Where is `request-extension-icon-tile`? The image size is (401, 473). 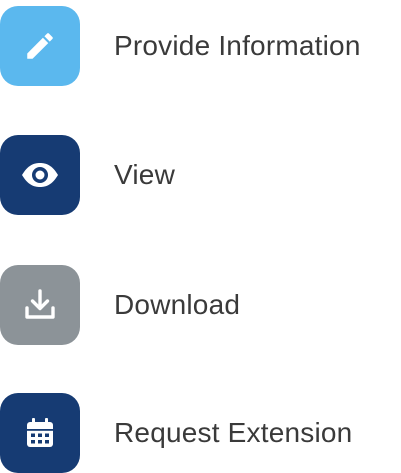
request-extension-icon-tile is located at coordinates (40, 433).